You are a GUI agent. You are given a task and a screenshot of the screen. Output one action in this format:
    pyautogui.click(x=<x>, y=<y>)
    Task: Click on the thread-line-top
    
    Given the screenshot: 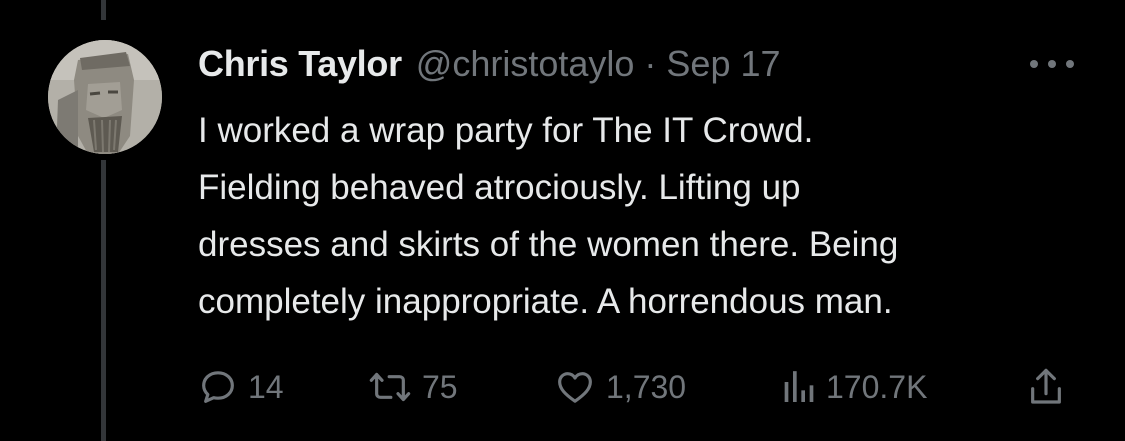 What is the action you would take?
    pyautogui.click(x=103, y=10)
    